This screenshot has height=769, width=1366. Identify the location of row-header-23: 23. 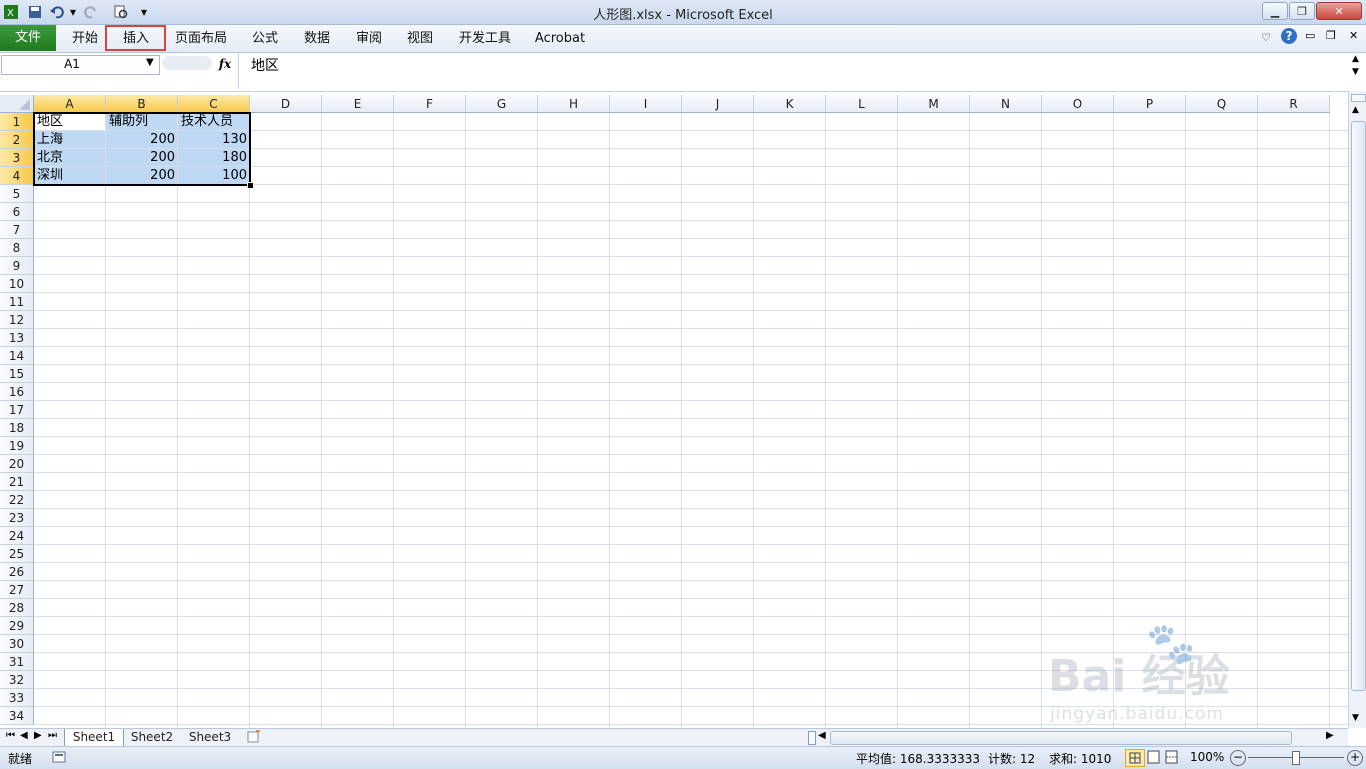
(17, 518).